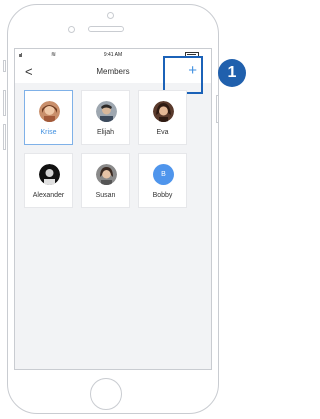  What do you see at coordinates (4, 137) in the screenshot?
I see `volume-down-button` at bounding box center [4, 137].